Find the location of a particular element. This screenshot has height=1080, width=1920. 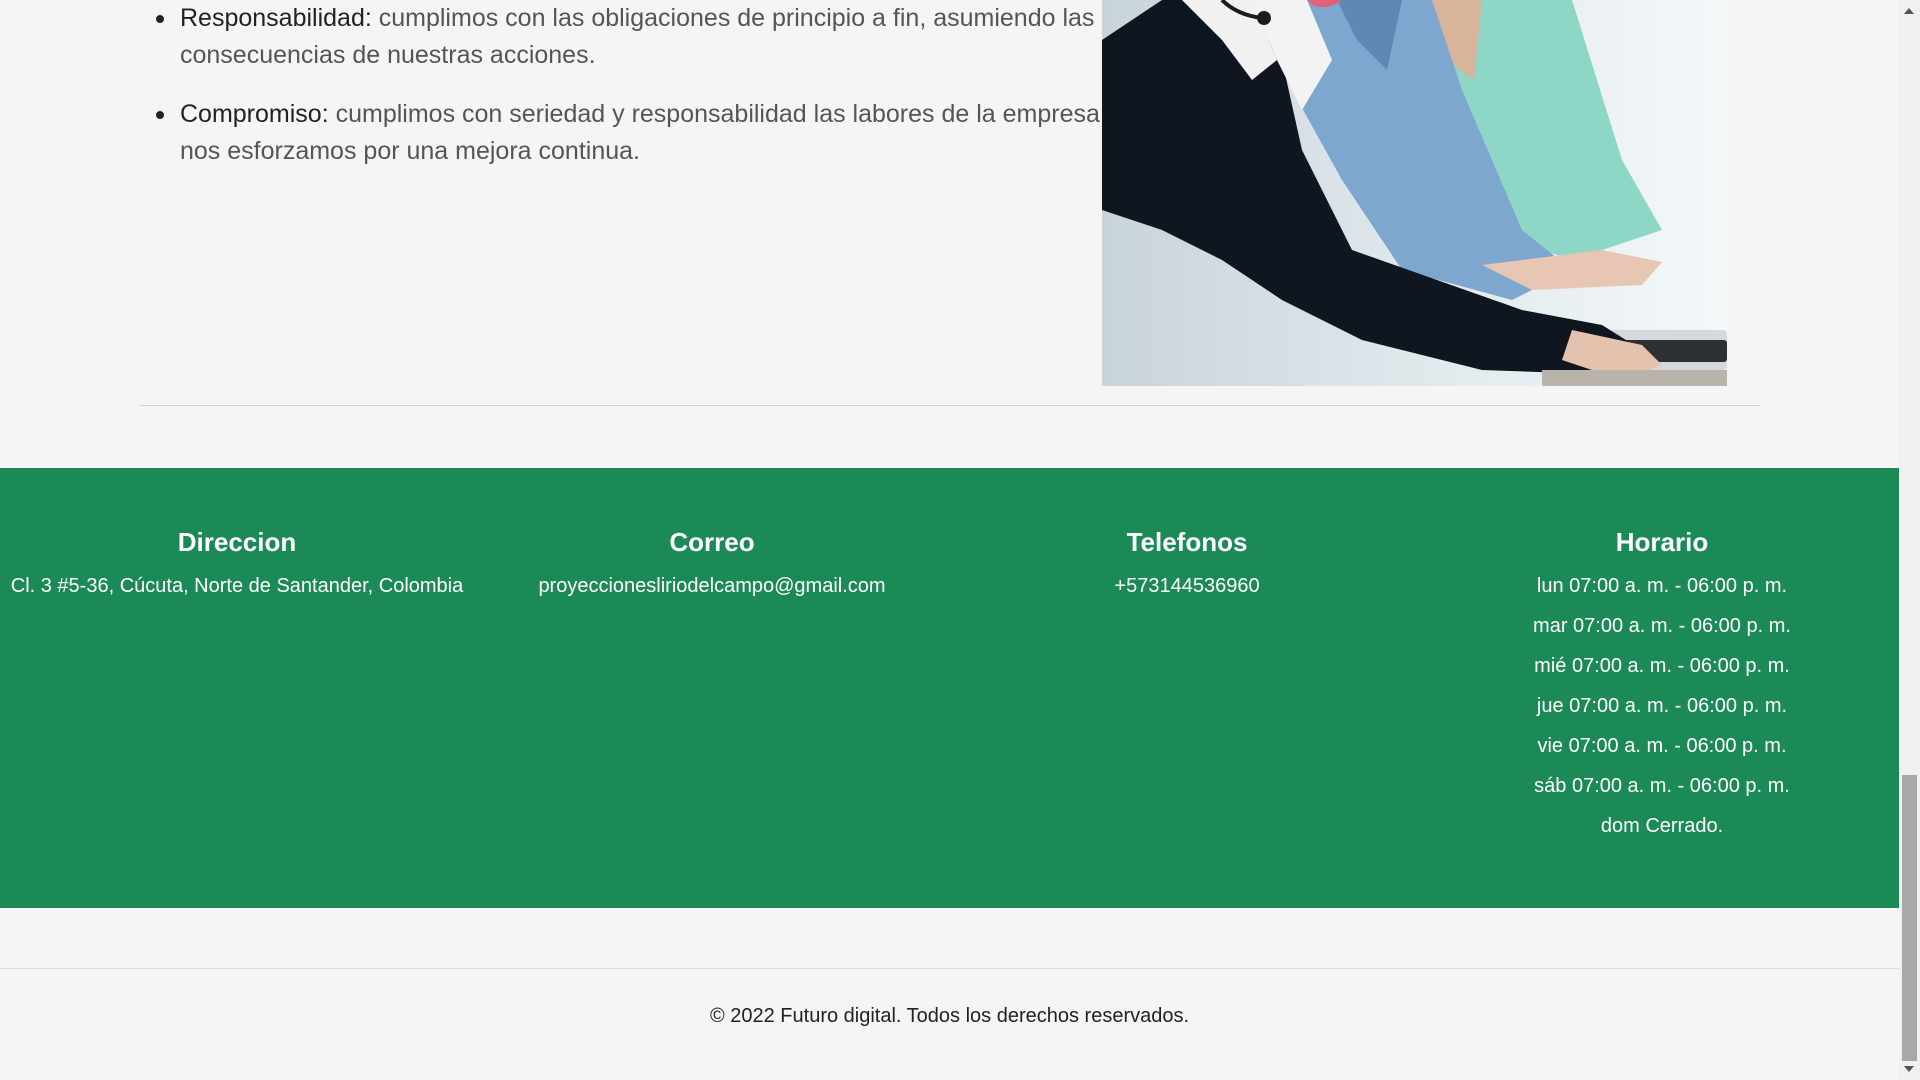

schedule-heading: Horario is located at coordinates (1662, 542).